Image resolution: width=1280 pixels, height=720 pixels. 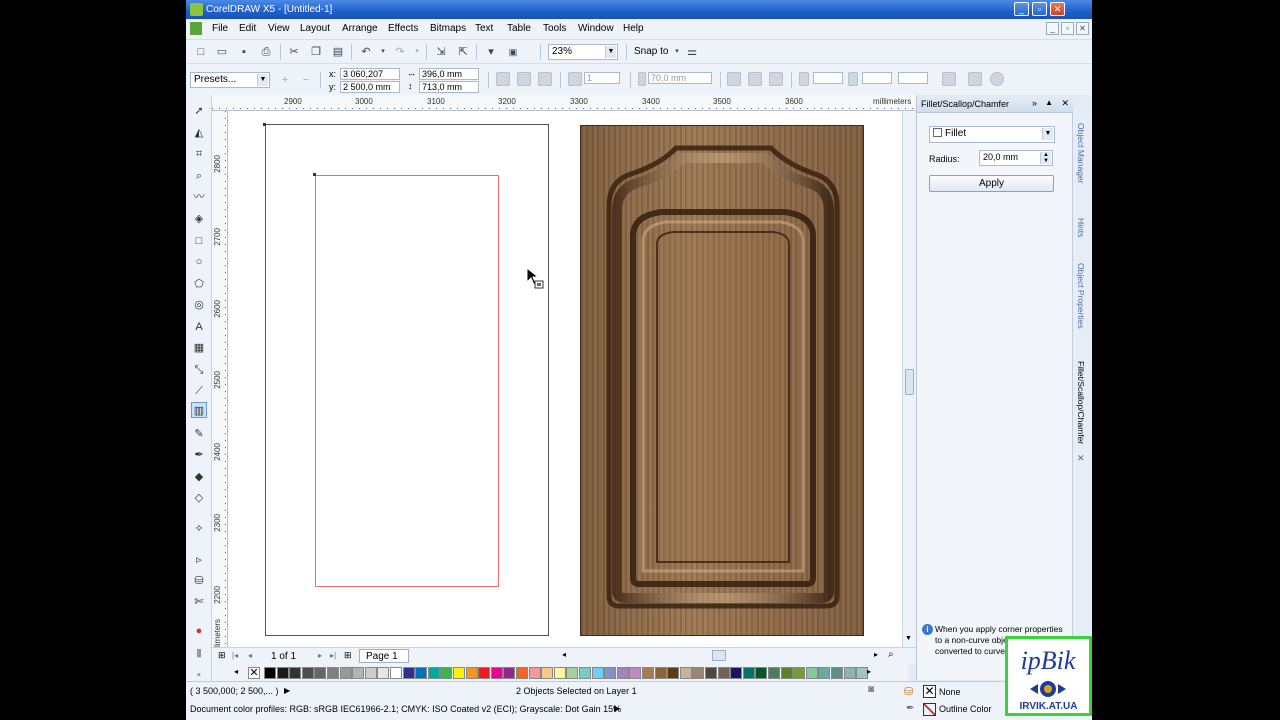 I want to click on y-position-field: 2 500,0 mm, so click(x=370, y=87).